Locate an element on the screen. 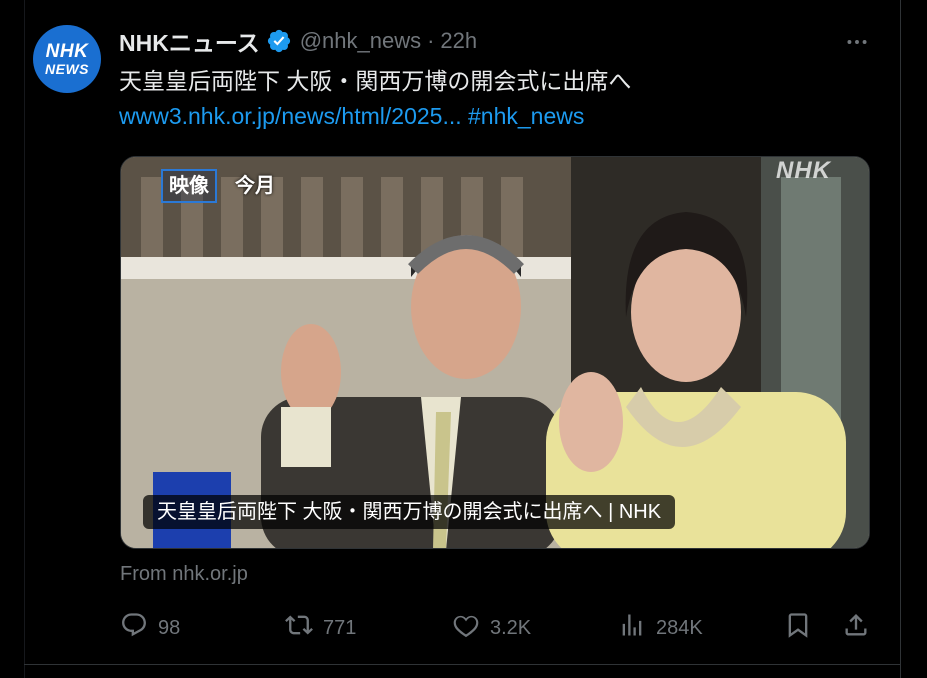 This screenshot has height=678, width=927. display-name: NHKニュース is located at coordinates (189, 41).